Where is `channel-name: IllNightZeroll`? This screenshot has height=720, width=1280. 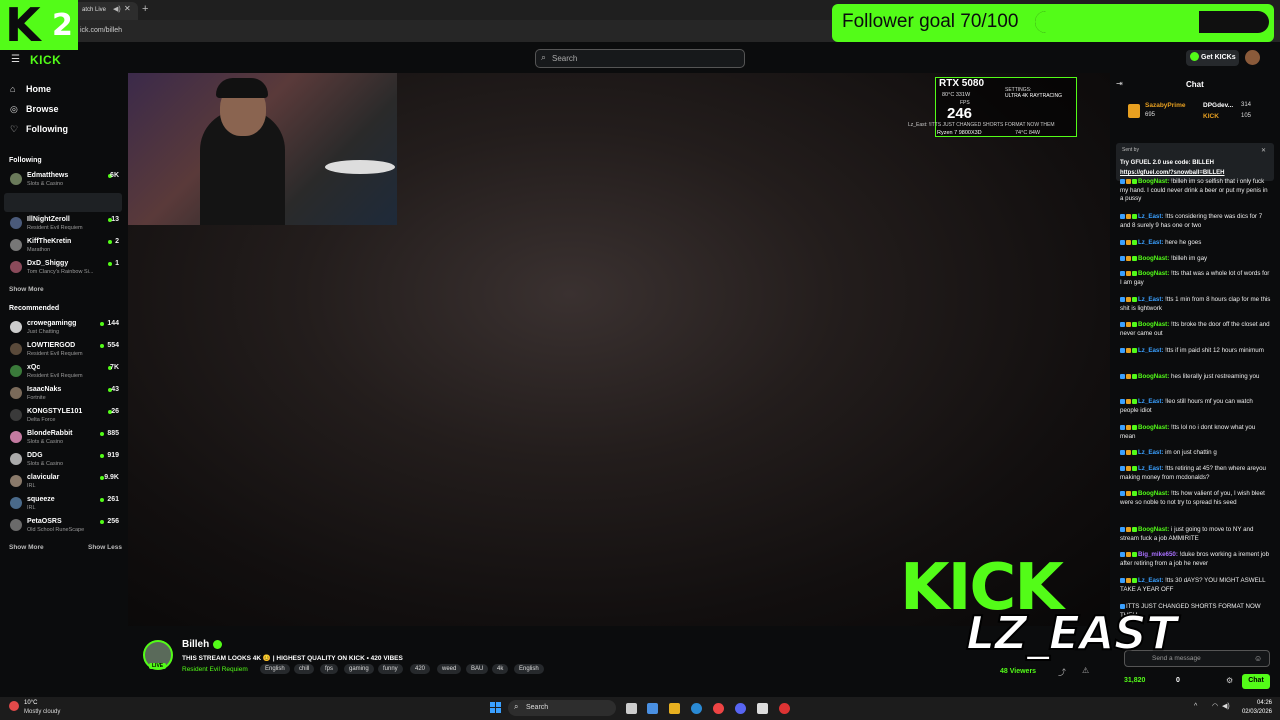
channel-name: IllNightZeroll is located at coordinates (48, 219).